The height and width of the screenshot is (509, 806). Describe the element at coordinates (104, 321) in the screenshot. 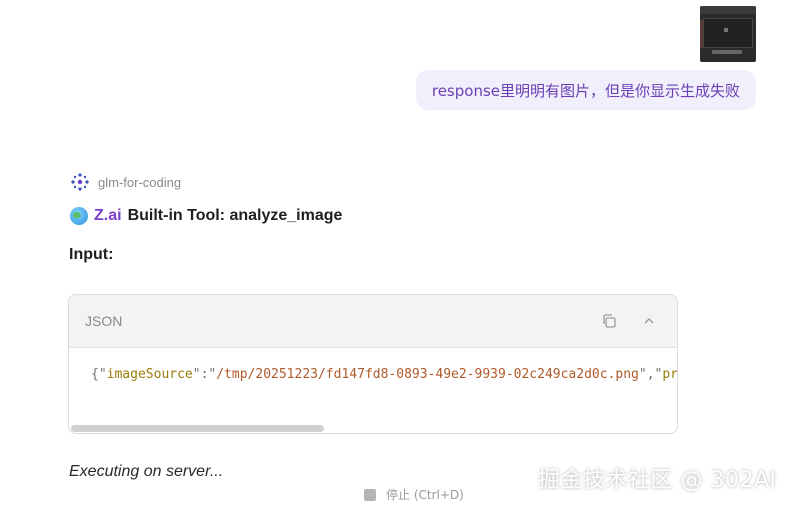

I see `code-language-label: JSON` at that location.